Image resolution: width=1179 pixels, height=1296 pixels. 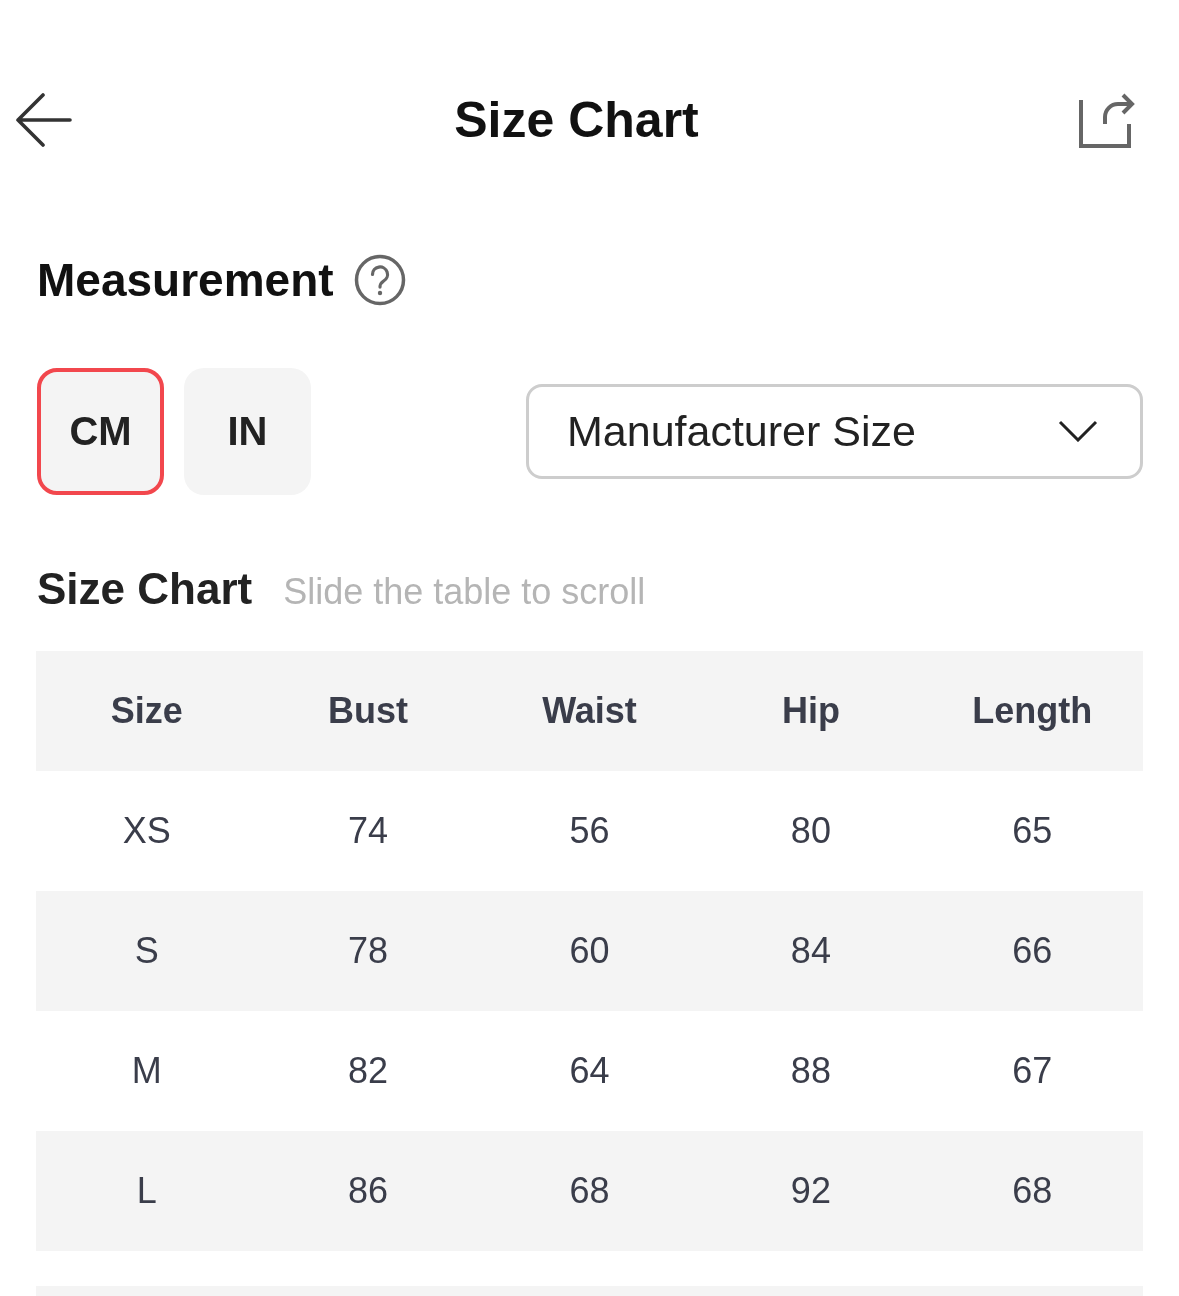 I want to click on section-title: Measurement, so click(x=185, y=280).